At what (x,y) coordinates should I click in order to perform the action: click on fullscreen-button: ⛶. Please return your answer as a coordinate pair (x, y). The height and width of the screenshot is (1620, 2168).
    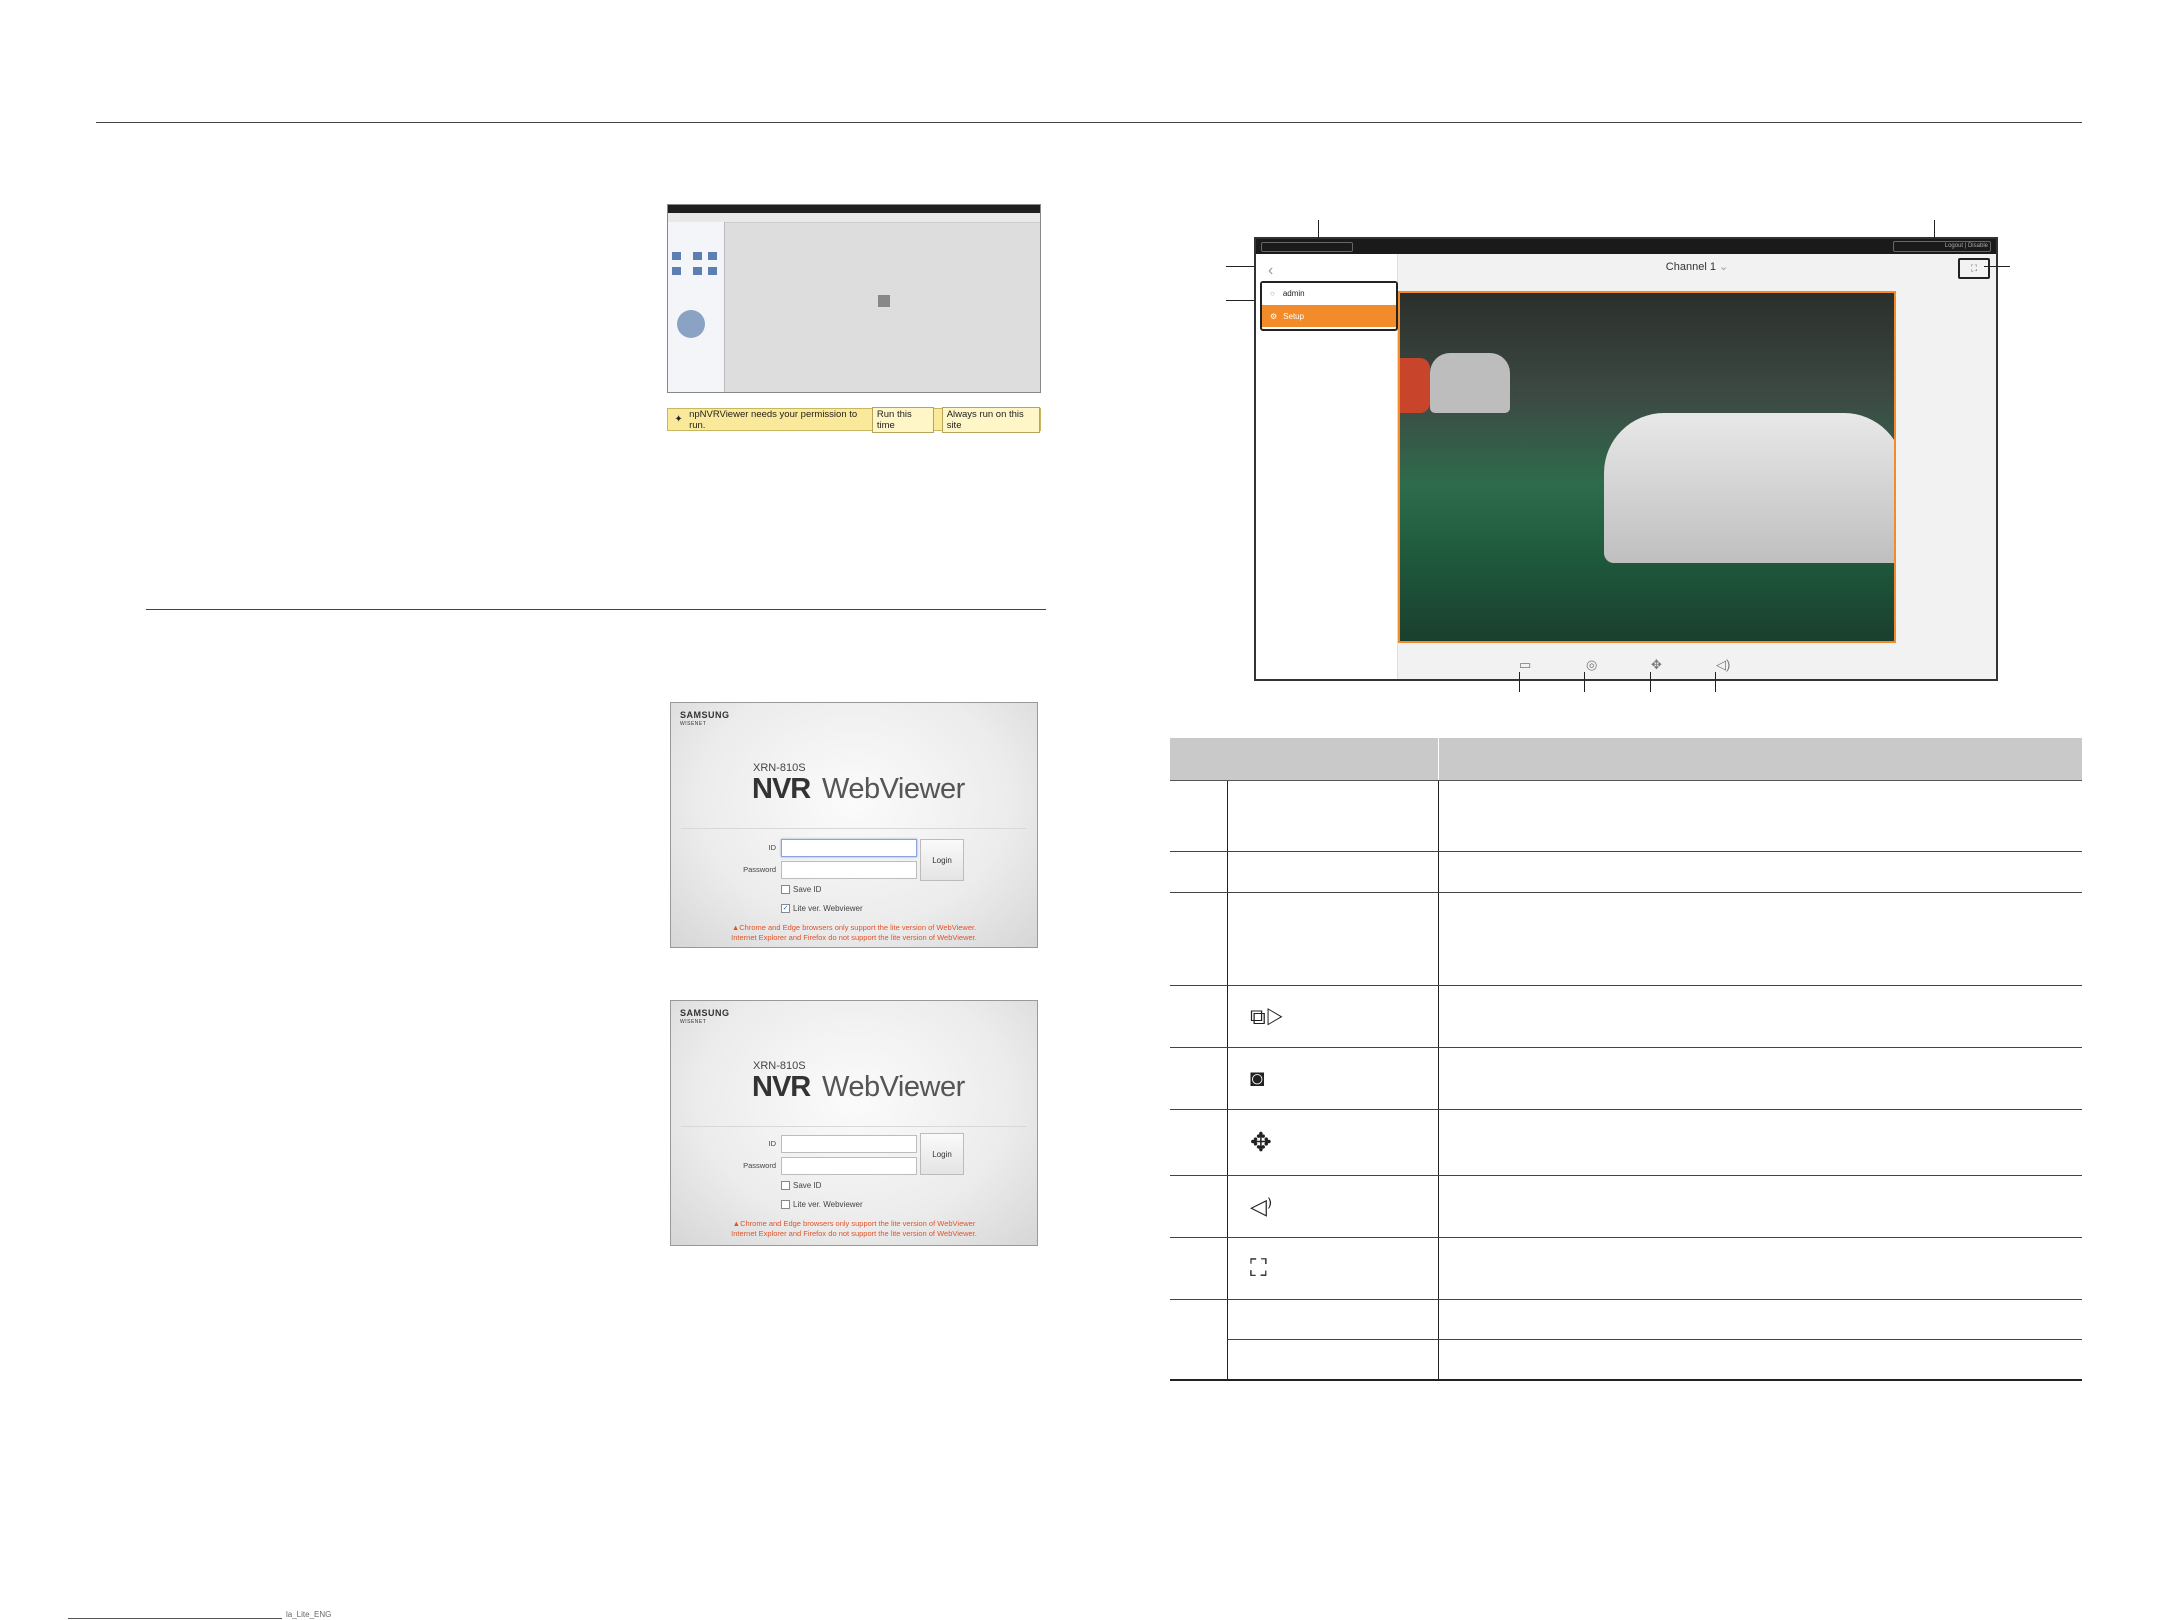
    Looking at the image, I should click on (1974, 268).